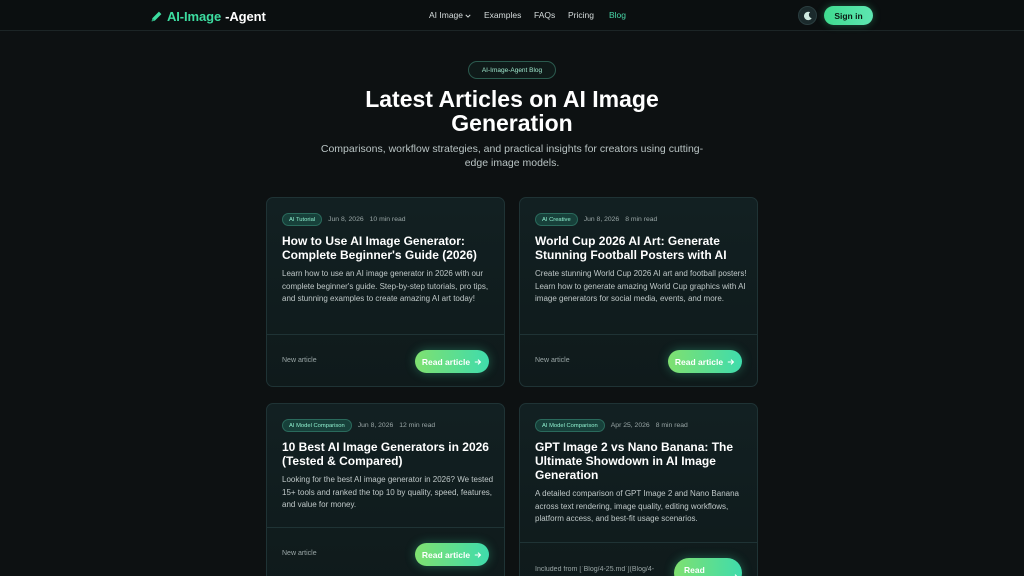  I want to click on nav-item-faqs: FAQs, so click(544, 15).